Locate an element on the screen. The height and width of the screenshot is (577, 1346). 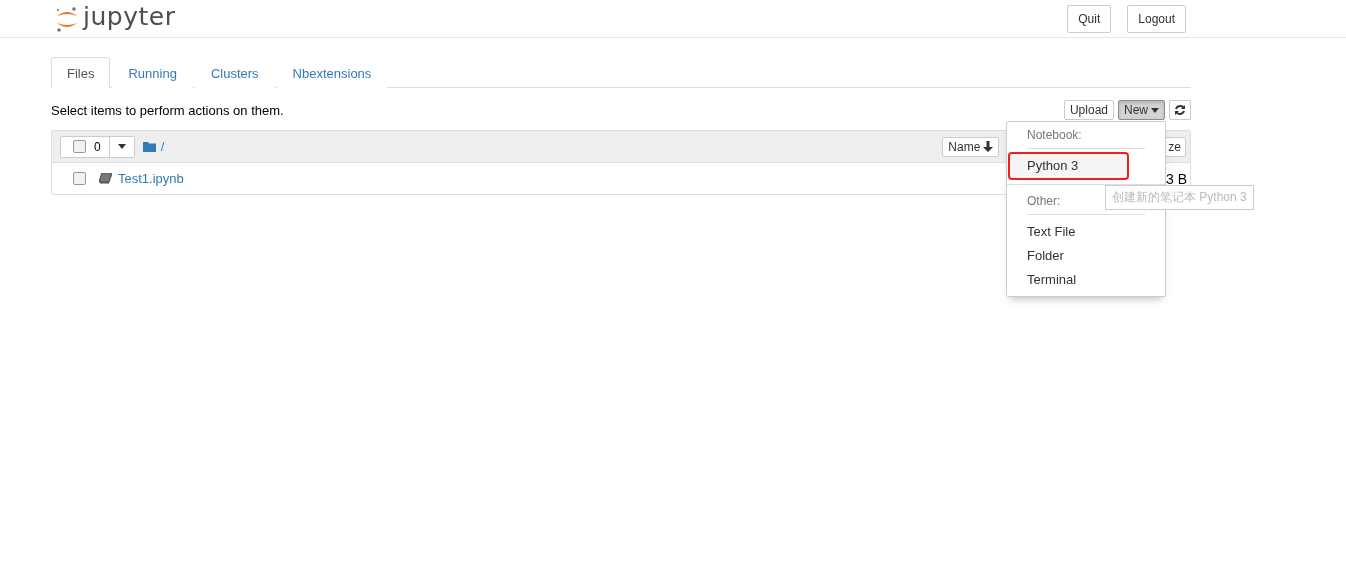
menu-section-header: Other: is located at coordinates (1044, 201).